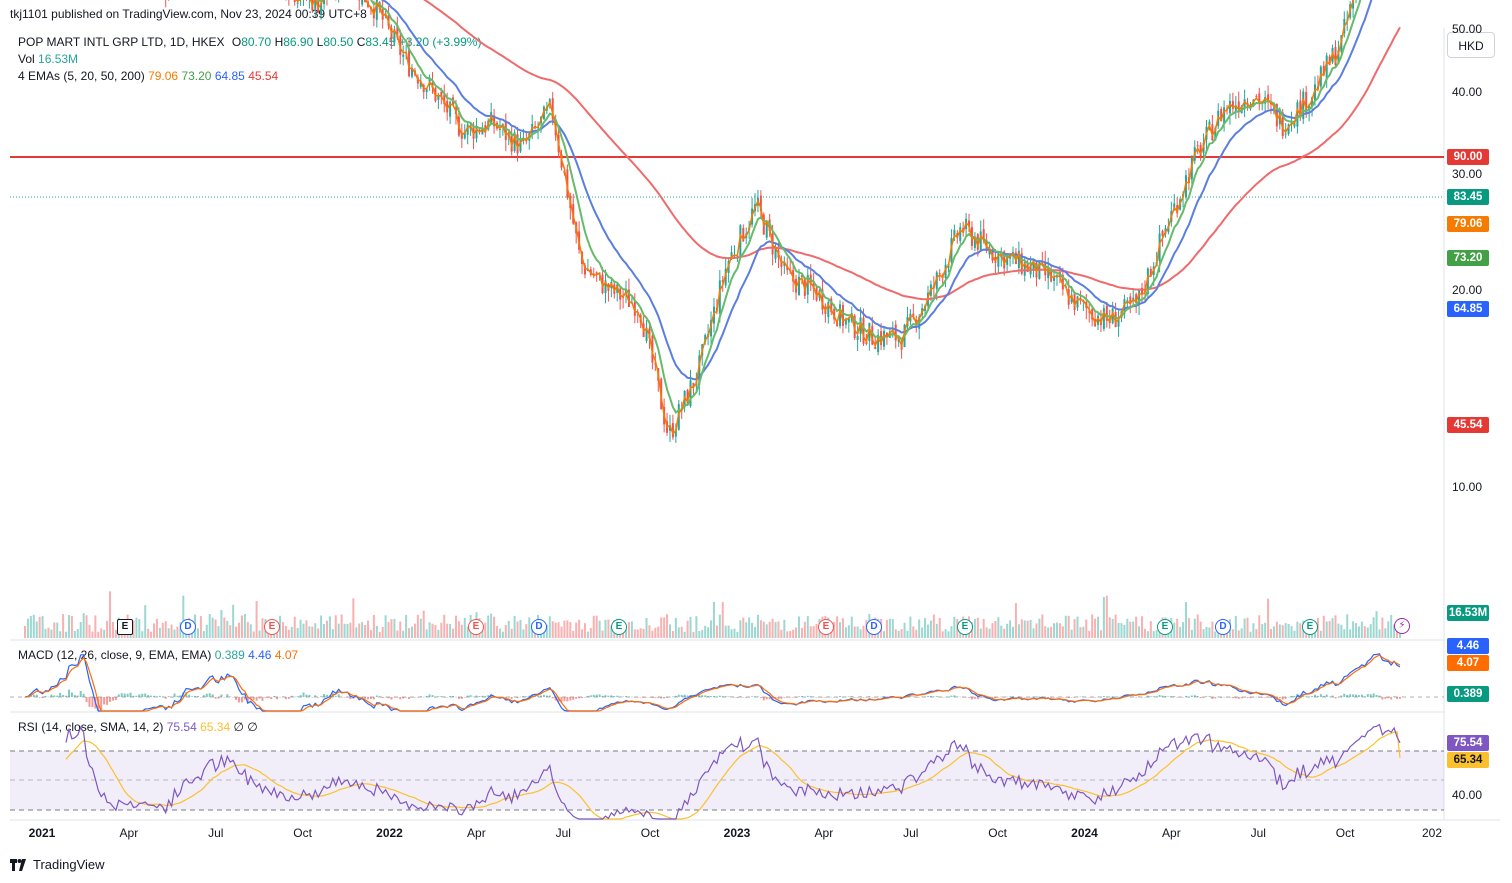 This screenshot has height=883, width=1512. I want to click on time-axis-label: Apr, so click(129, 833).